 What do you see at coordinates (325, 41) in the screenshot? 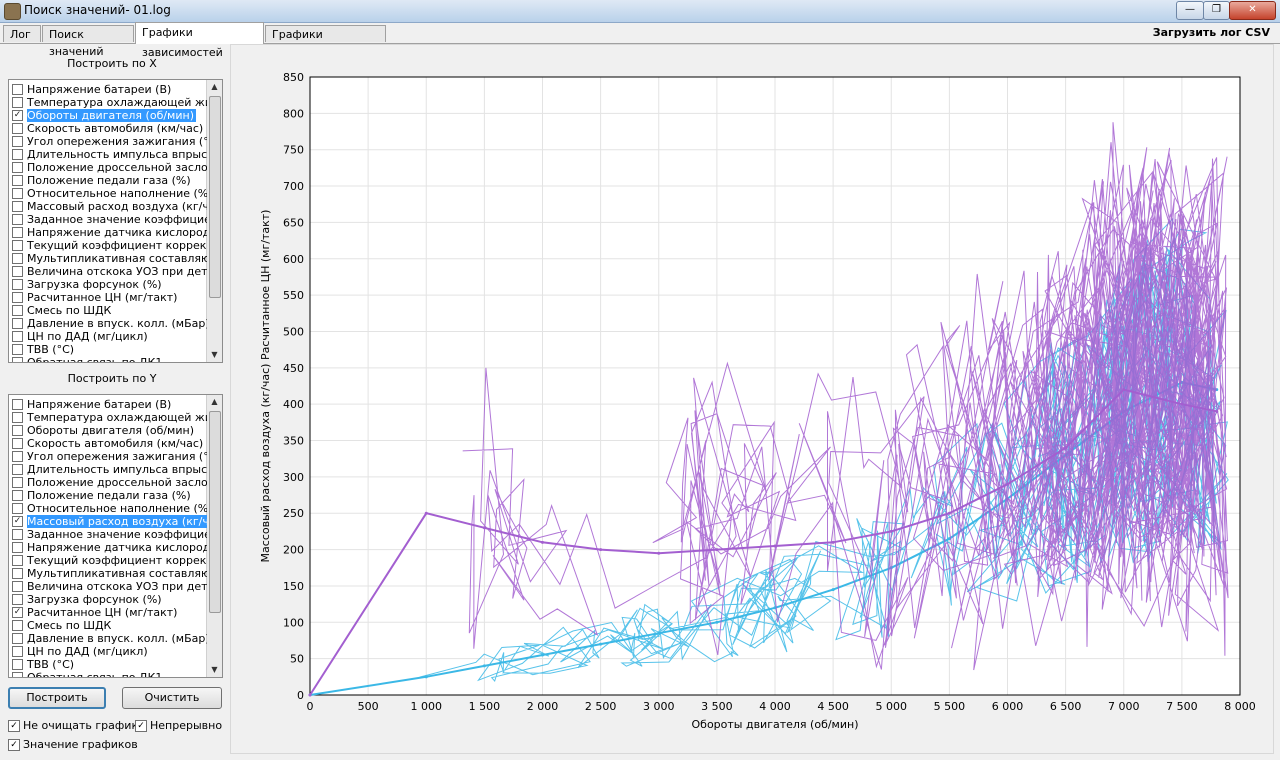
I see `tab-parallel-charts: Графики параллельно` at bounding box center [325, 41].